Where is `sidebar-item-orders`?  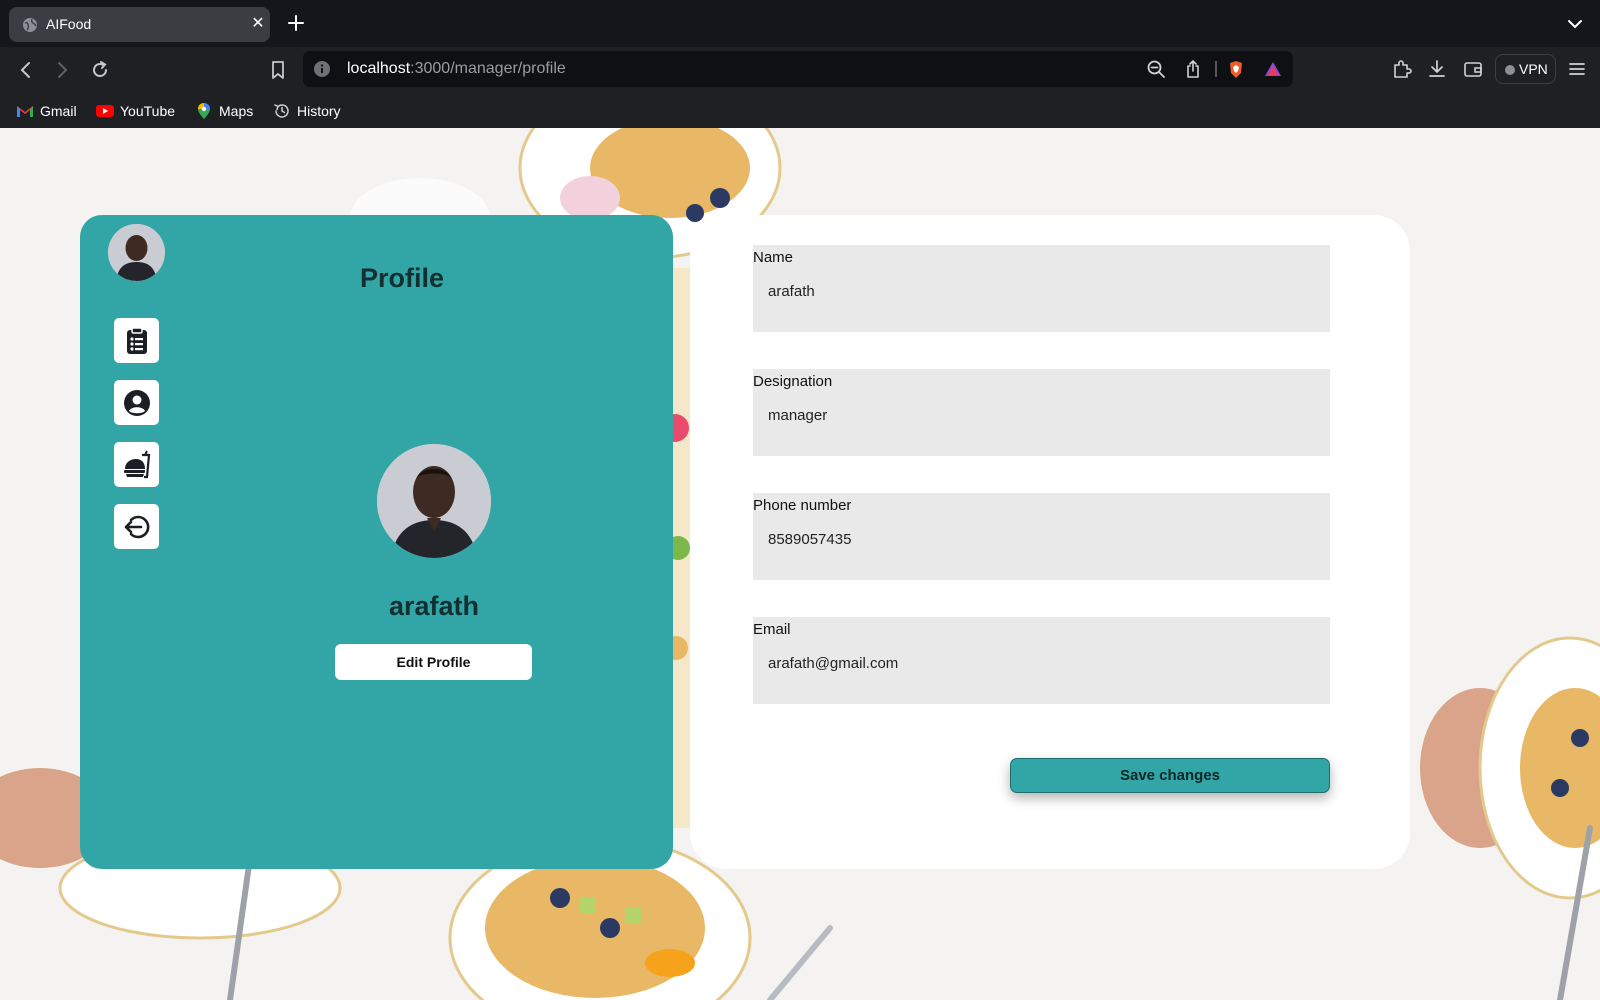 sidebar-item-orders is located at coordinates (136, 340).